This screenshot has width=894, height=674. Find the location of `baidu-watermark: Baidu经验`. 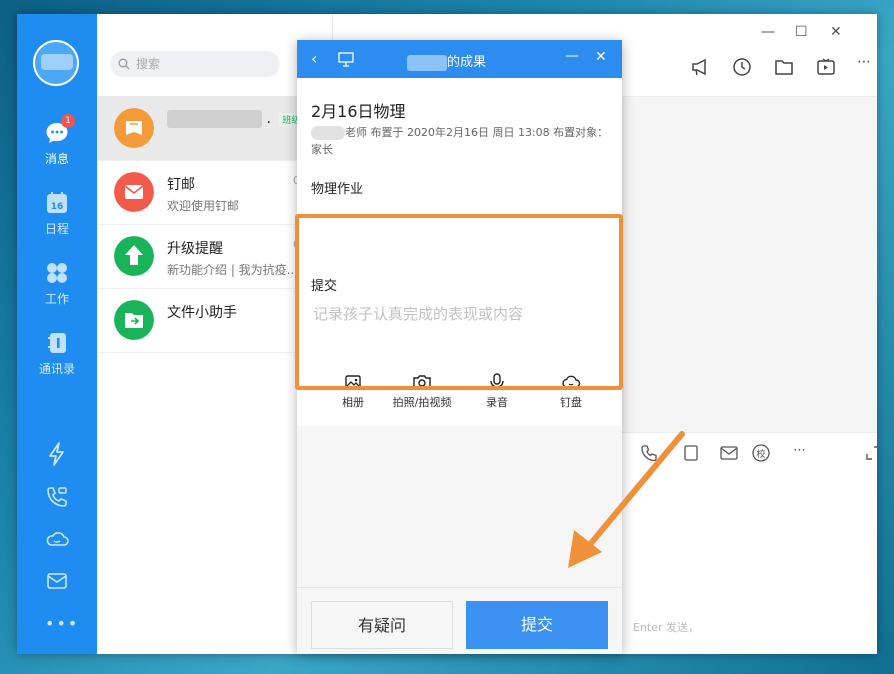

baidu-watermark: Baidu经验 is located at coordinates (768, 610).